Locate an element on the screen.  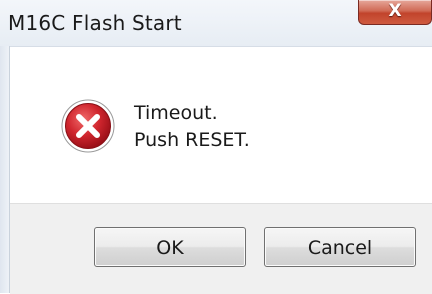
error-icon is located at coordinates (88, 126).